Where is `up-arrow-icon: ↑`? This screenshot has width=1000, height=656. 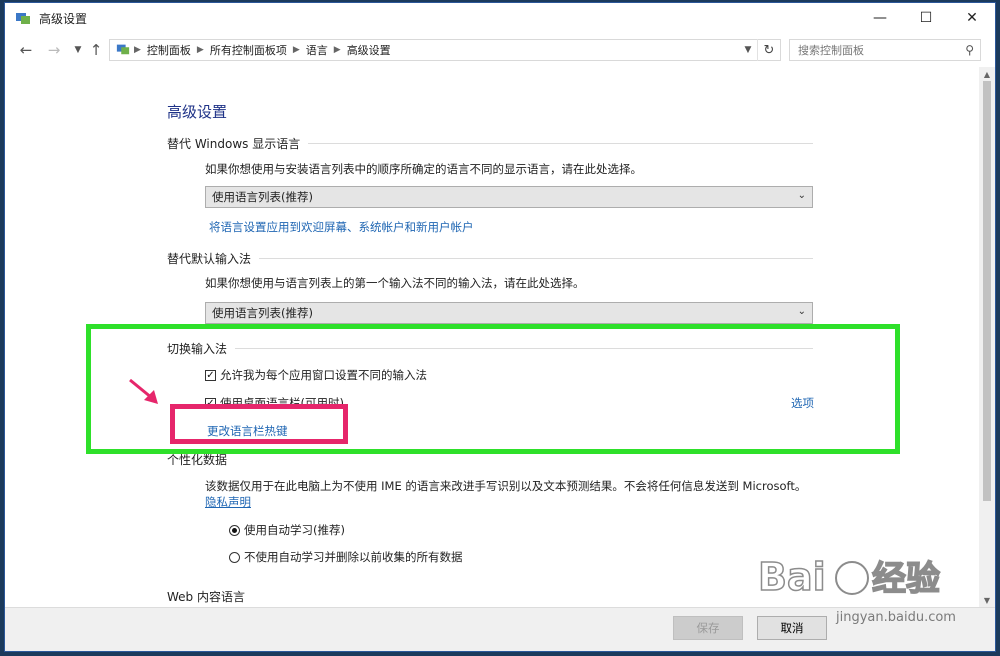 up-arrow-icon: ↑ is located at coordinates (96, 50).